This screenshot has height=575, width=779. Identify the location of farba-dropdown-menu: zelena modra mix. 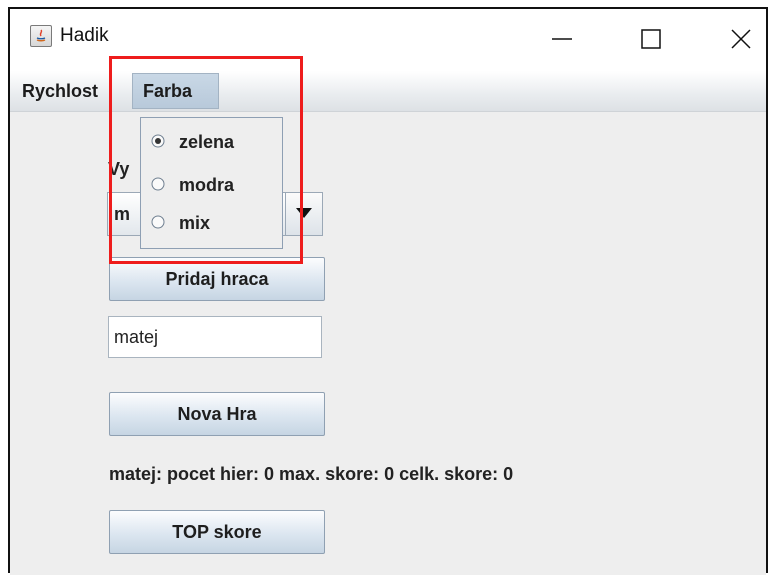
(211, 183).